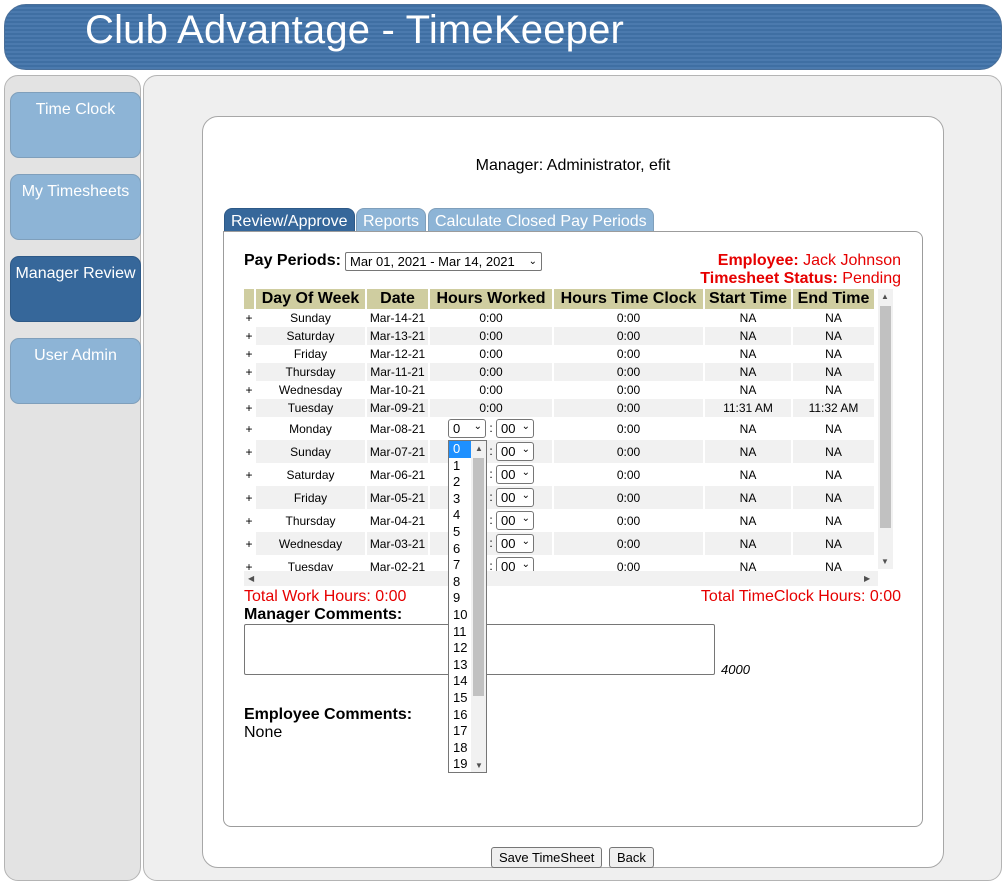 The image size is (1006, 886). What do you see at coordinates (852, 260) in the screenshot?
I see `employee-name: Jack Johnson` at bounding box center [852, 260].